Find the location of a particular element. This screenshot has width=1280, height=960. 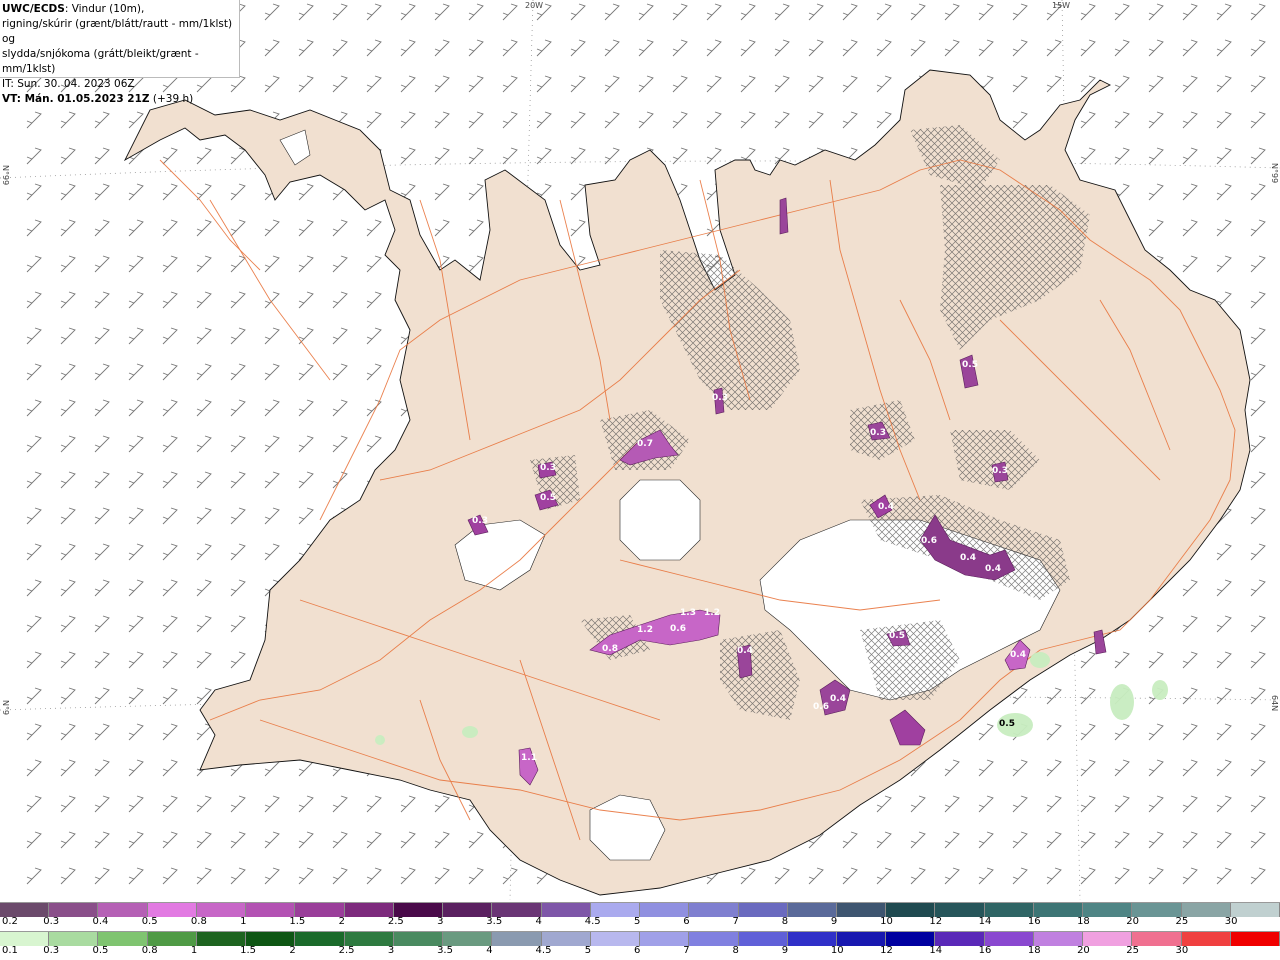

legend-tick-label: 1 is located at coordinates (243, 921).